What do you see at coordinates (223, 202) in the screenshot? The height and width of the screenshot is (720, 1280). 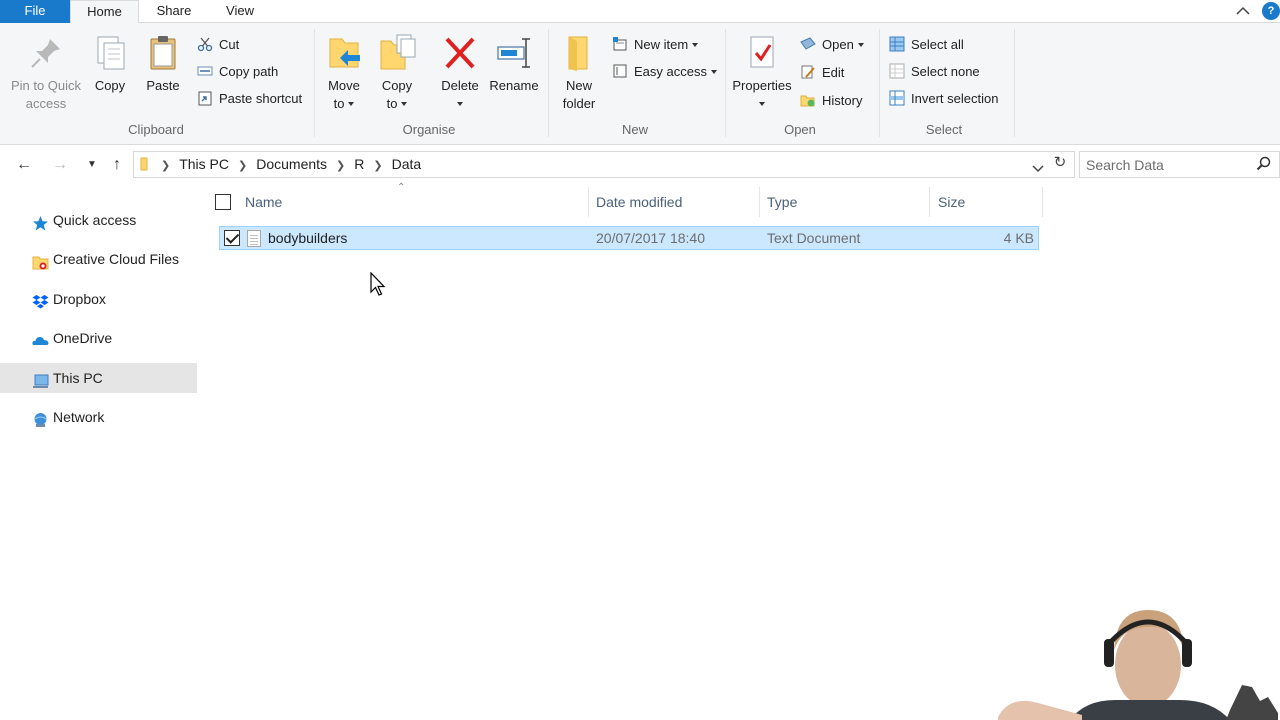 I see `select-all-checkbox` at bounding box center [223, 202].